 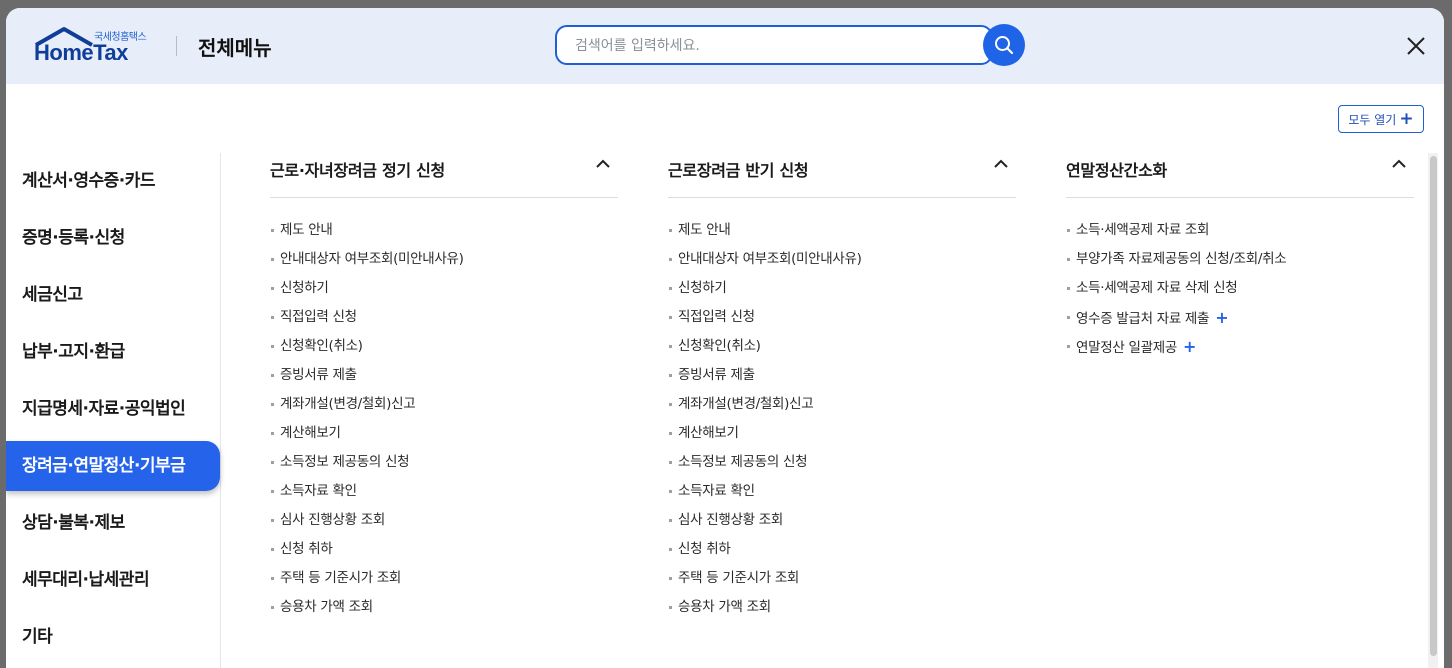 I want to click on list-item-label: 영수증 발급처 자료 제출, so click(x=1143, y=319).